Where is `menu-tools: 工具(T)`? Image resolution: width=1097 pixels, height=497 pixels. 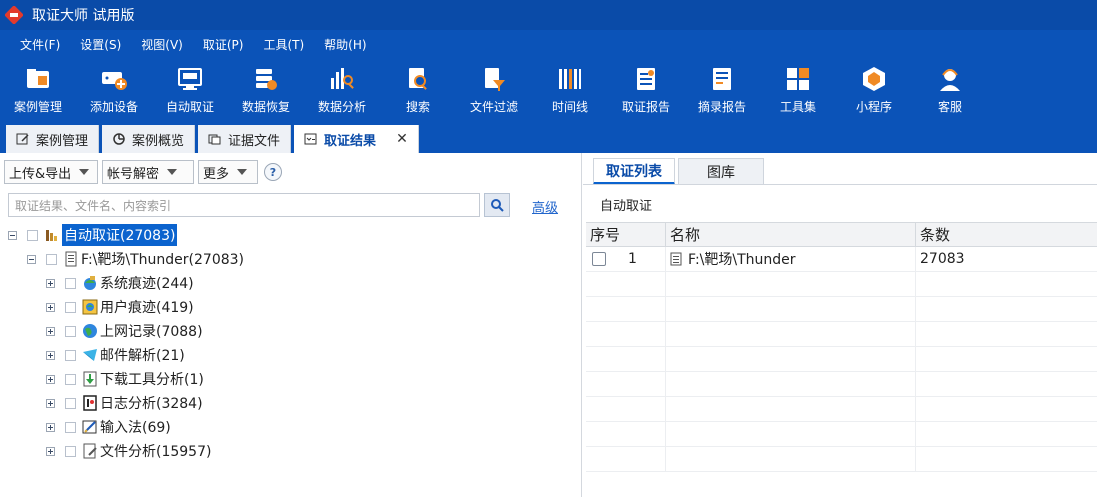 menu-tools: 工具(T) is located at coordinates (283, 44).